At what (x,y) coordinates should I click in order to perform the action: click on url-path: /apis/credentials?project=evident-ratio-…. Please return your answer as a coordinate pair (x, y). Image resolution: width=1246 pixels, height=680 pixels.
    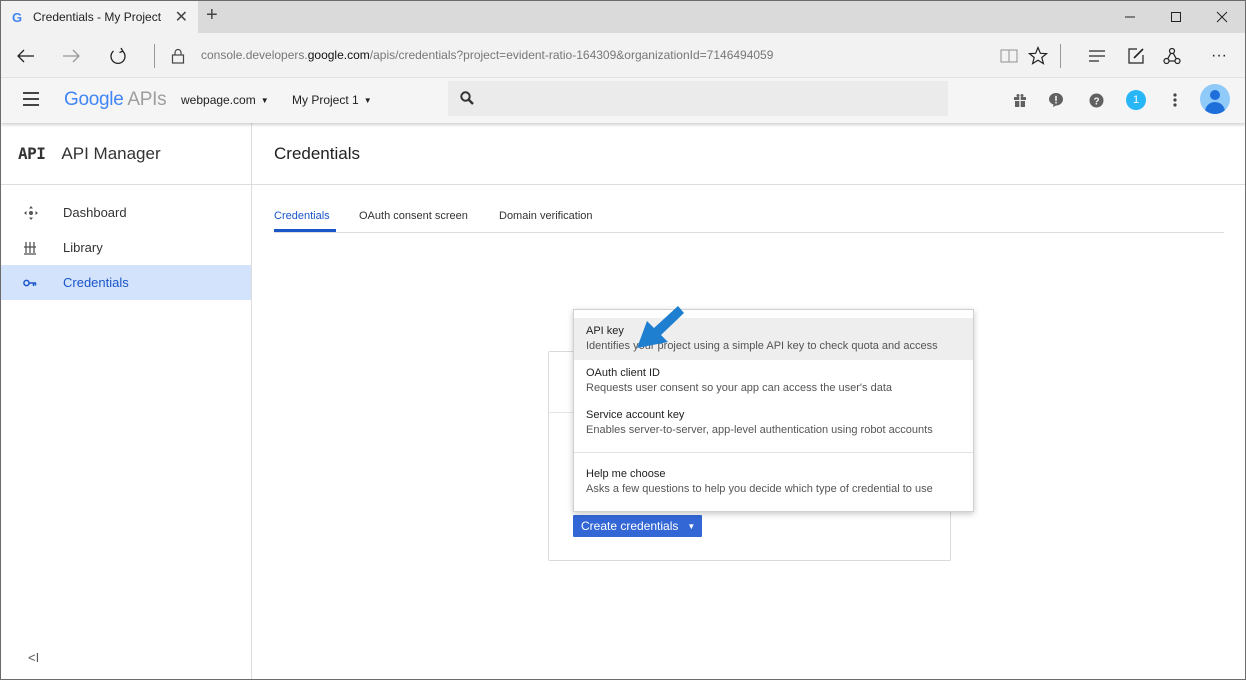
    Looking at the image, I should click on (571, 55).